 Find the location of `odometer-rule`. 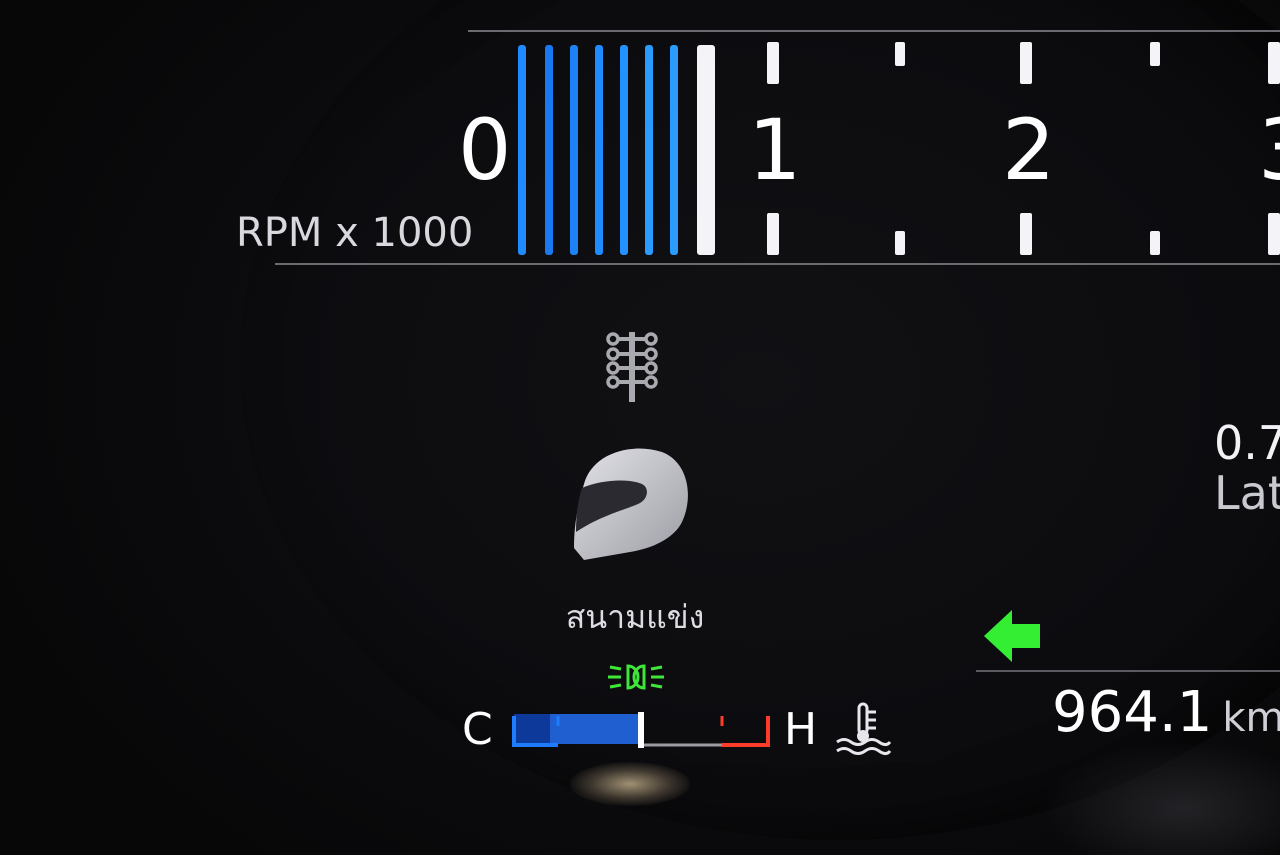

odometer-rule is located at coordinates (1128, 671).